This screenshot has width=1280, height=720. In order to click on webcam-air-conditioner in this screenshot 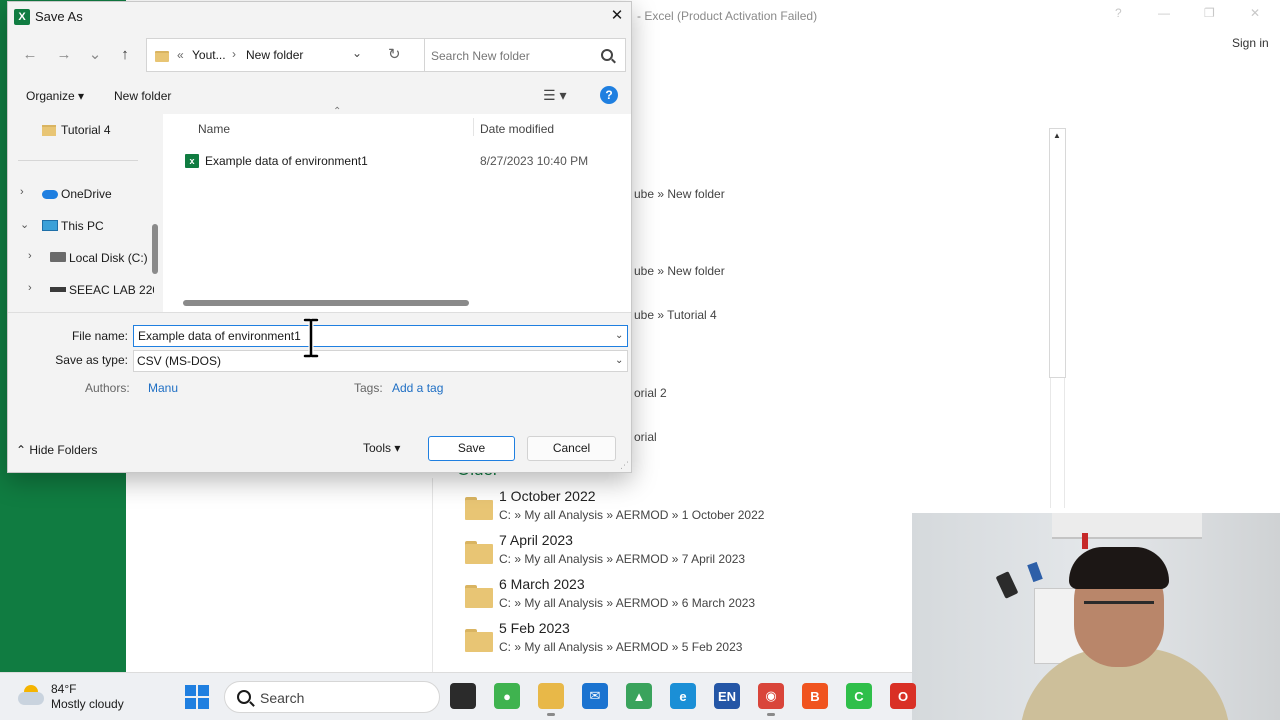, I will do `click(1127, 526)`.